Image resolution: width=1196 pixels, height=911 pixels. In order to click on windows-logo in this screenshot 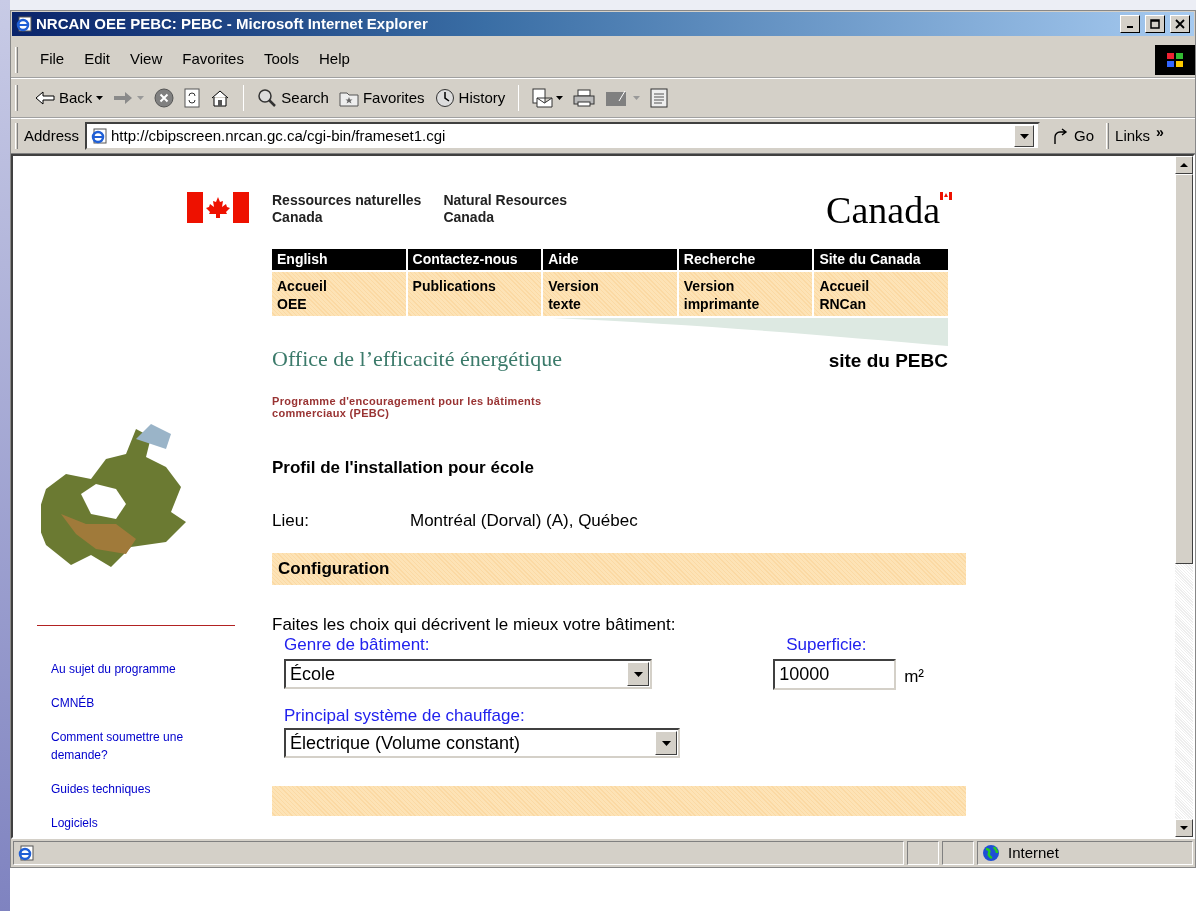, I will do `click(1175, 59)`.